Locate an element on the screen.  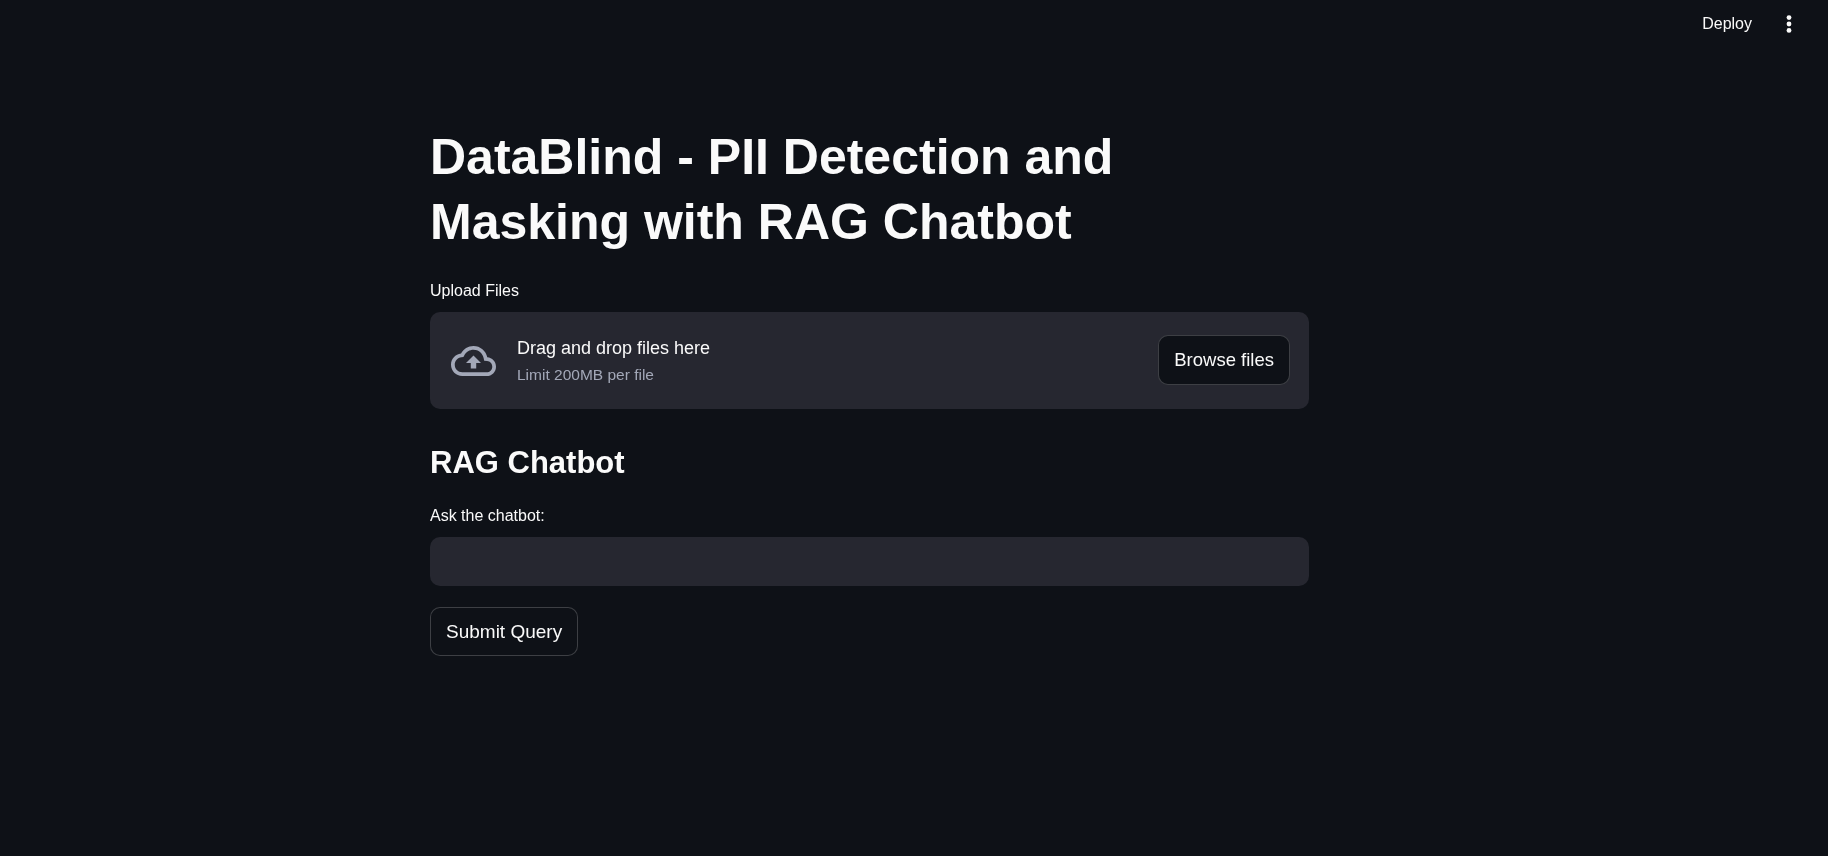
more-vertical-icon is located at coordinates (1789, 24).